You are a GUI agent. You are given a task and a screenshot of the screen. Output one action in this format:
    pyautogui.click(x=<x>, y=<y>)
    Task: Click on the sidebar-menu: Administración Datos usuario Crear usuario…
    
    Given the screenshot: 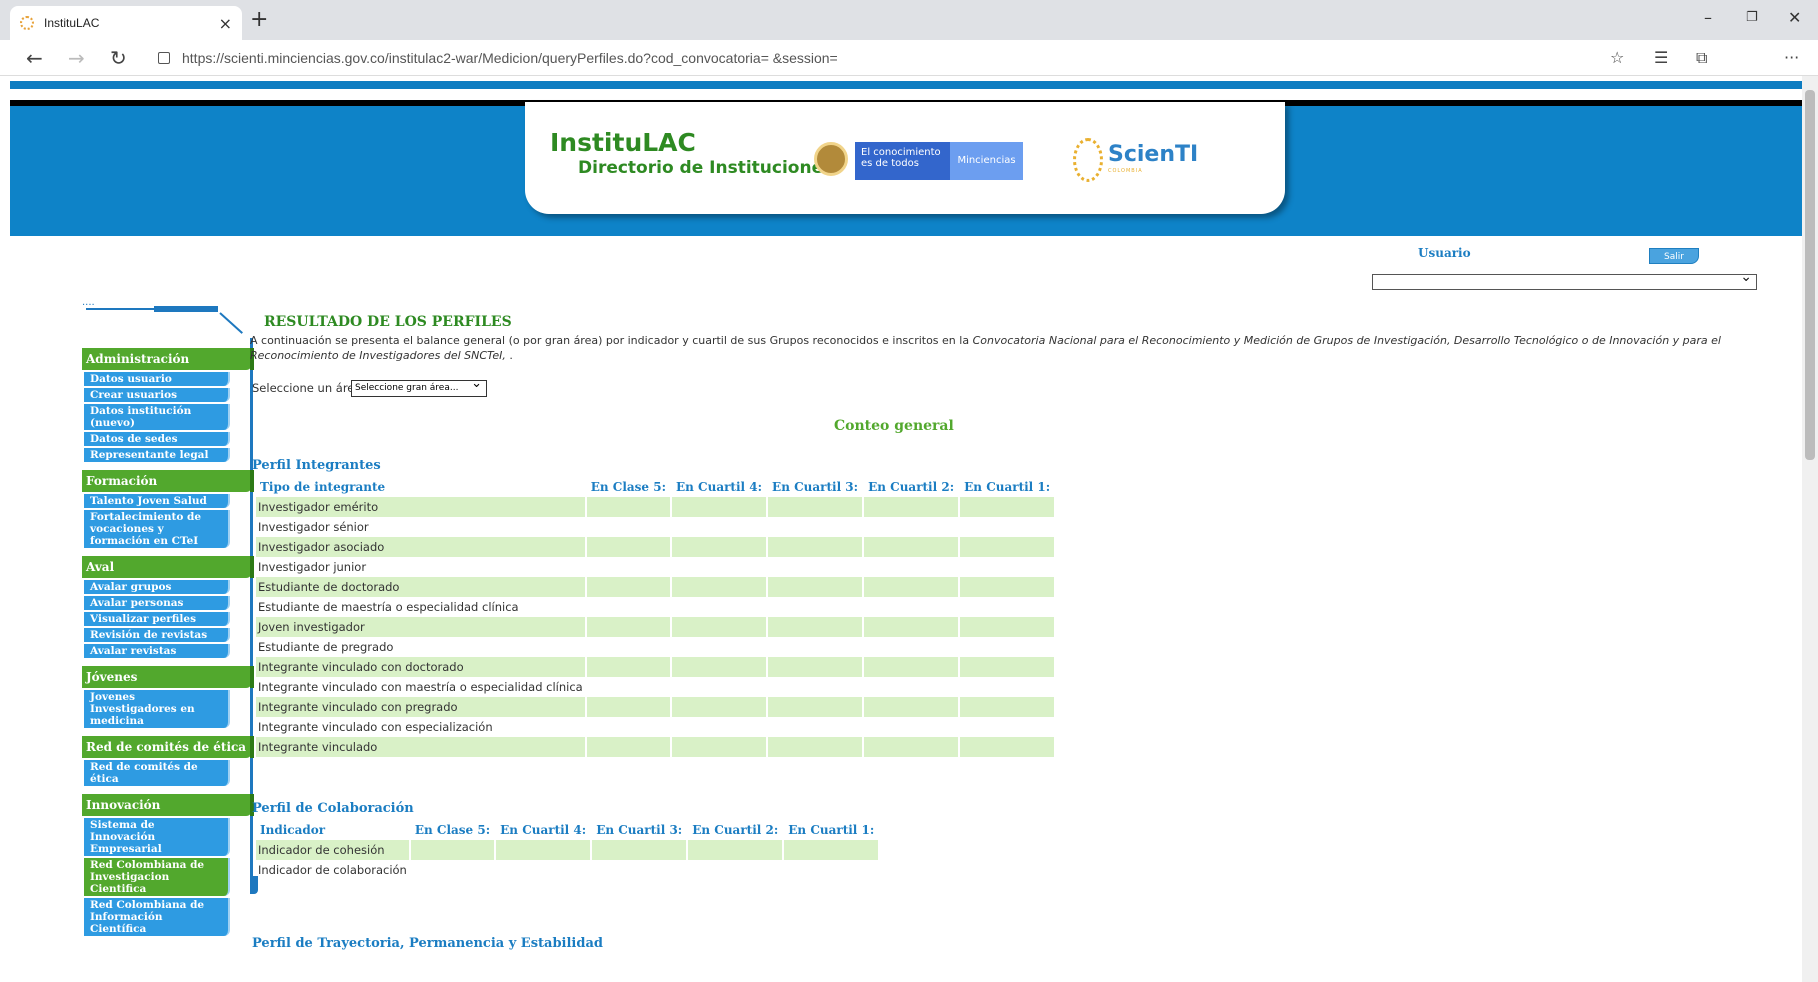 What is the action you would take?
    pyautogui.click(x=168, y=638)
    